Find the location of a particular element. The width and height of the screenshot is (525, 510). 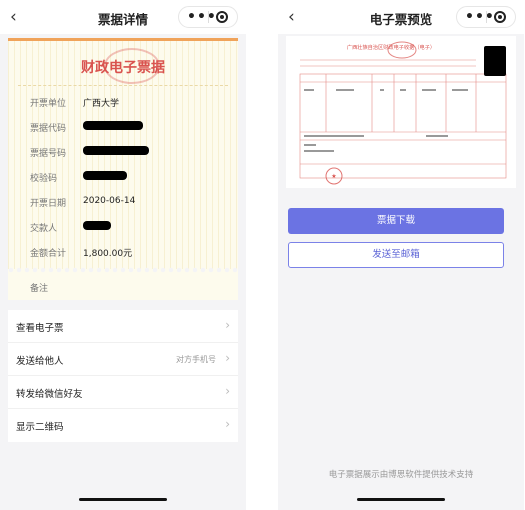

menu-item-forward-wechat: 转发给微信好友 › is located at coordinates (123, 392).